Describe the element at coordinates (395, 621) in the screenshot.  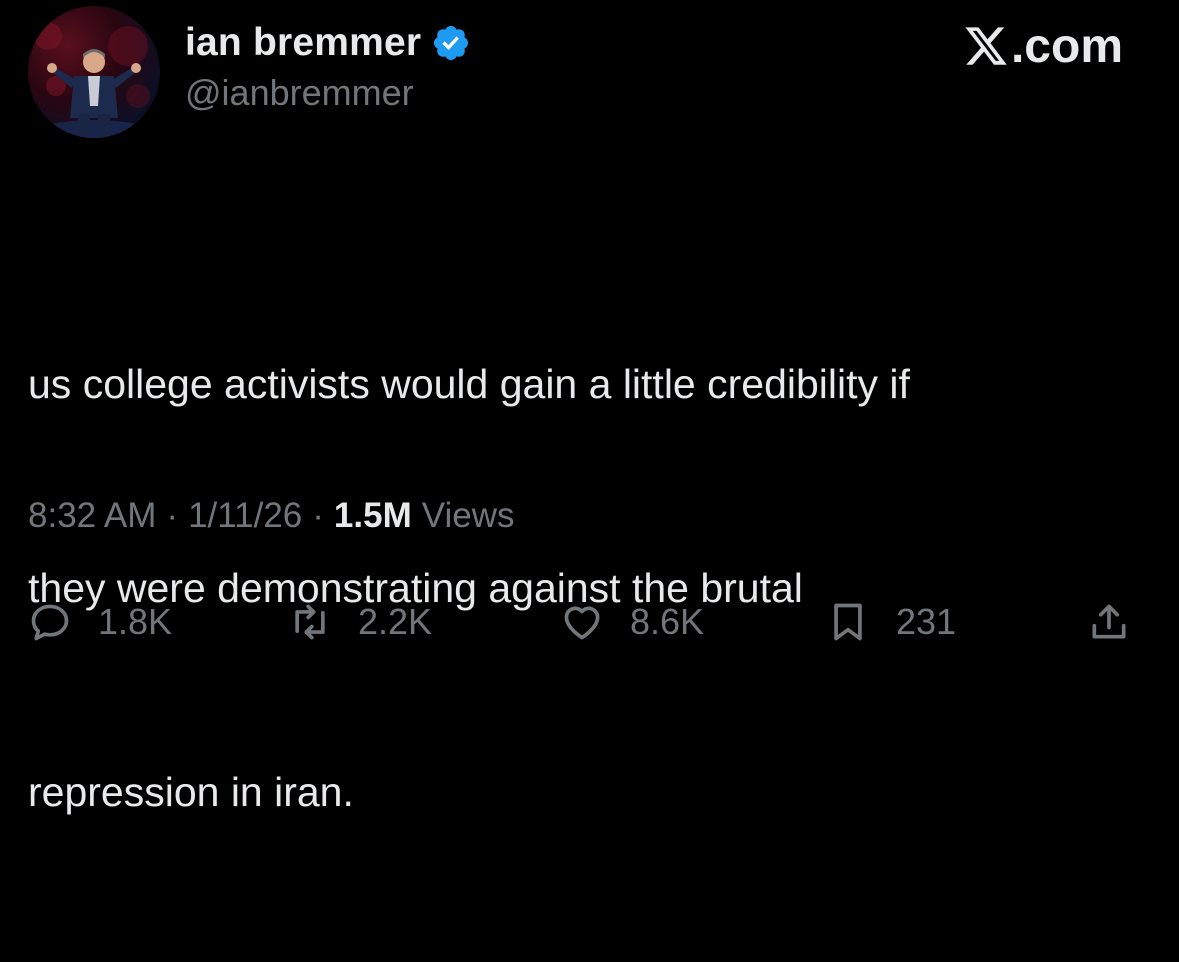
I see `repost-count: 2.2K` at that location.